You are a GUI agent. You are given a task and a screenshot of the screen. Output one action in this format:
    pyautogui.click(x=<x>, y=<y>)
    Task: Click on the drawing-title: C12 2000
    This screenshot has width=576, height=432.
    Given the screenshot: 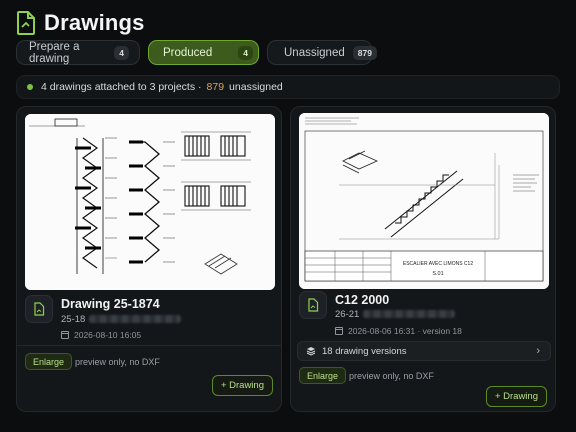 What is the action you would take?
    pyautogui.click(x=362, y=300)
    